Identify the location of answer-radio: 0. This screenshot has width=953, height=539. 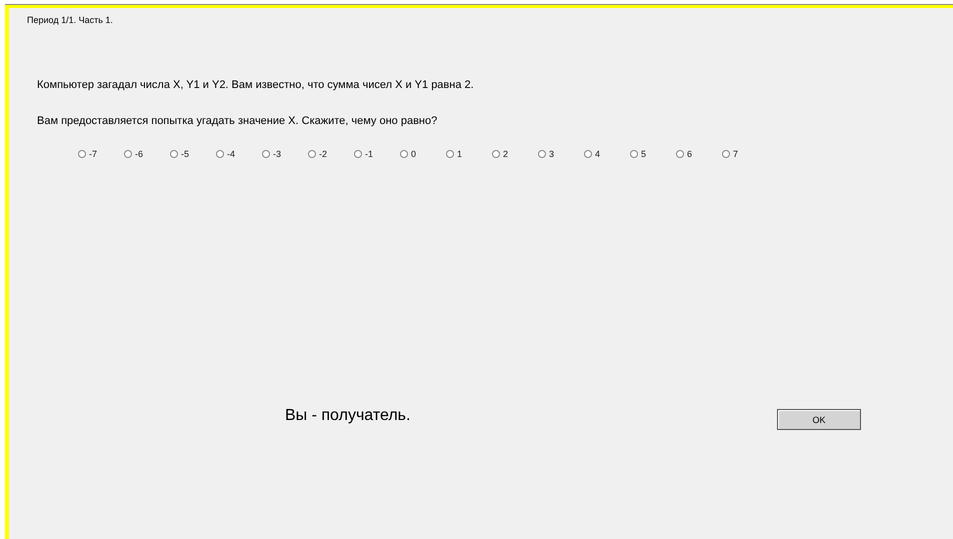
(423, 154).